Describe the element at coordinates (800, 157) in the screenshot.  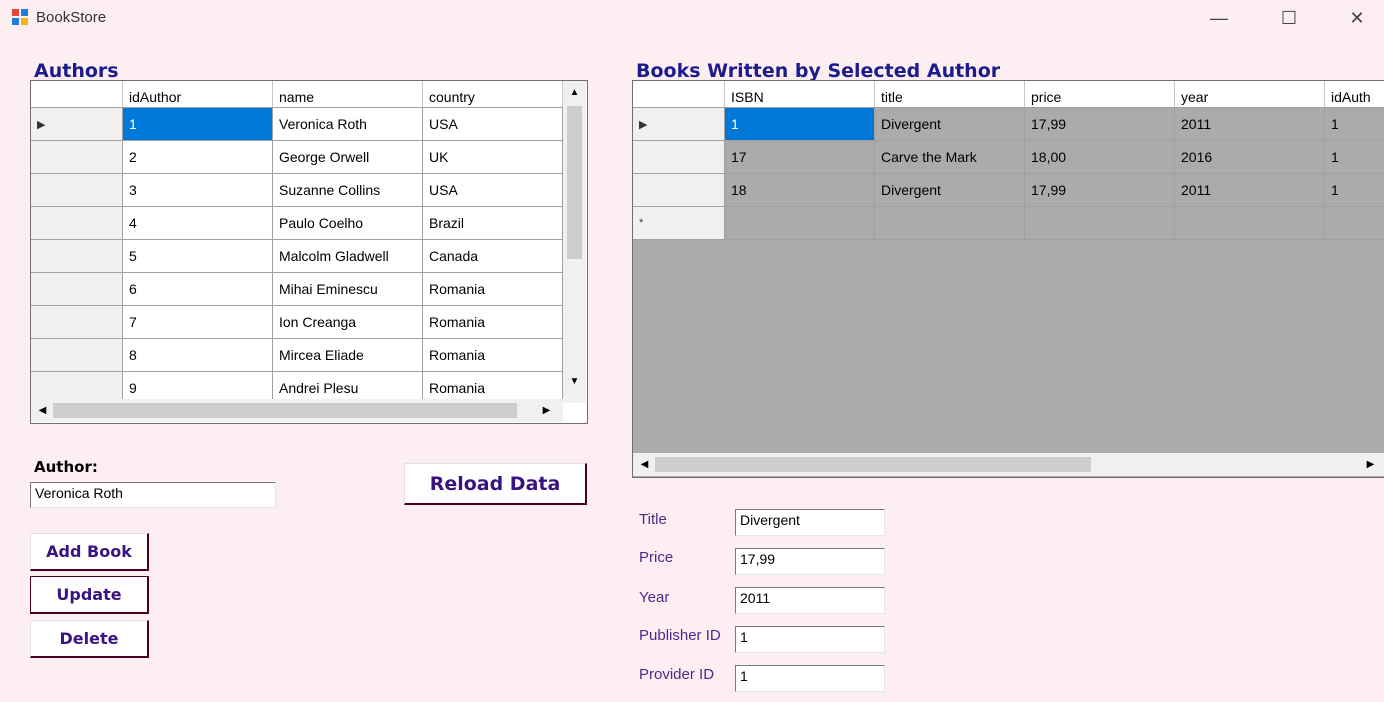
I see `table-cell: 17` at that location.